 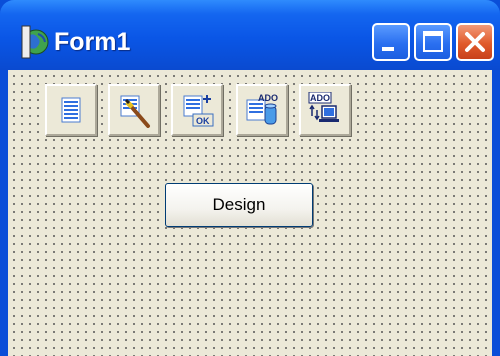 I want to click on picture-component, so click(x=134, y=110).